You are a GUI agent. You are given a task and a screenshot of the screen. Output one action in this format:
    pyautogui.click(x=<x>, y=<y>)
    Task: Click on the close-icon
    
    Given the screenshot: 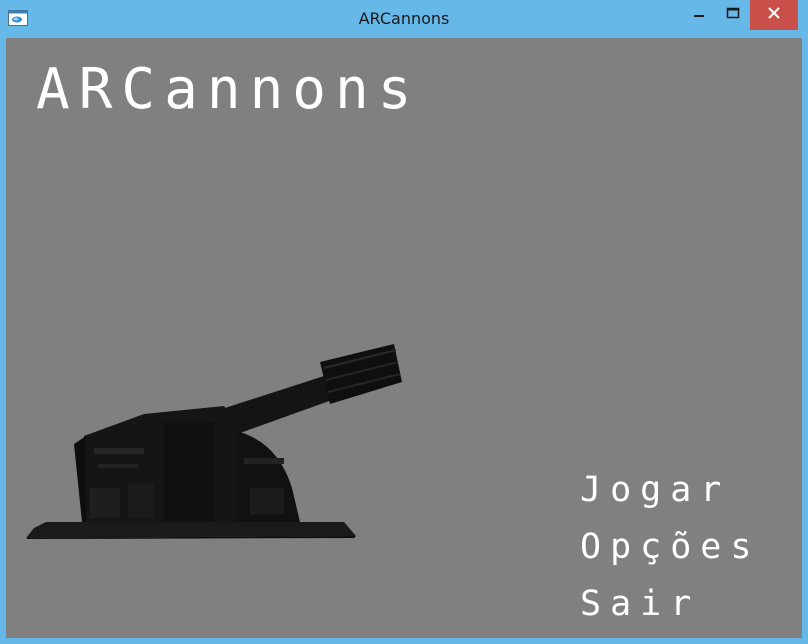 What is the action you would take?
    pyautogui.click(x=774, y=15)
    